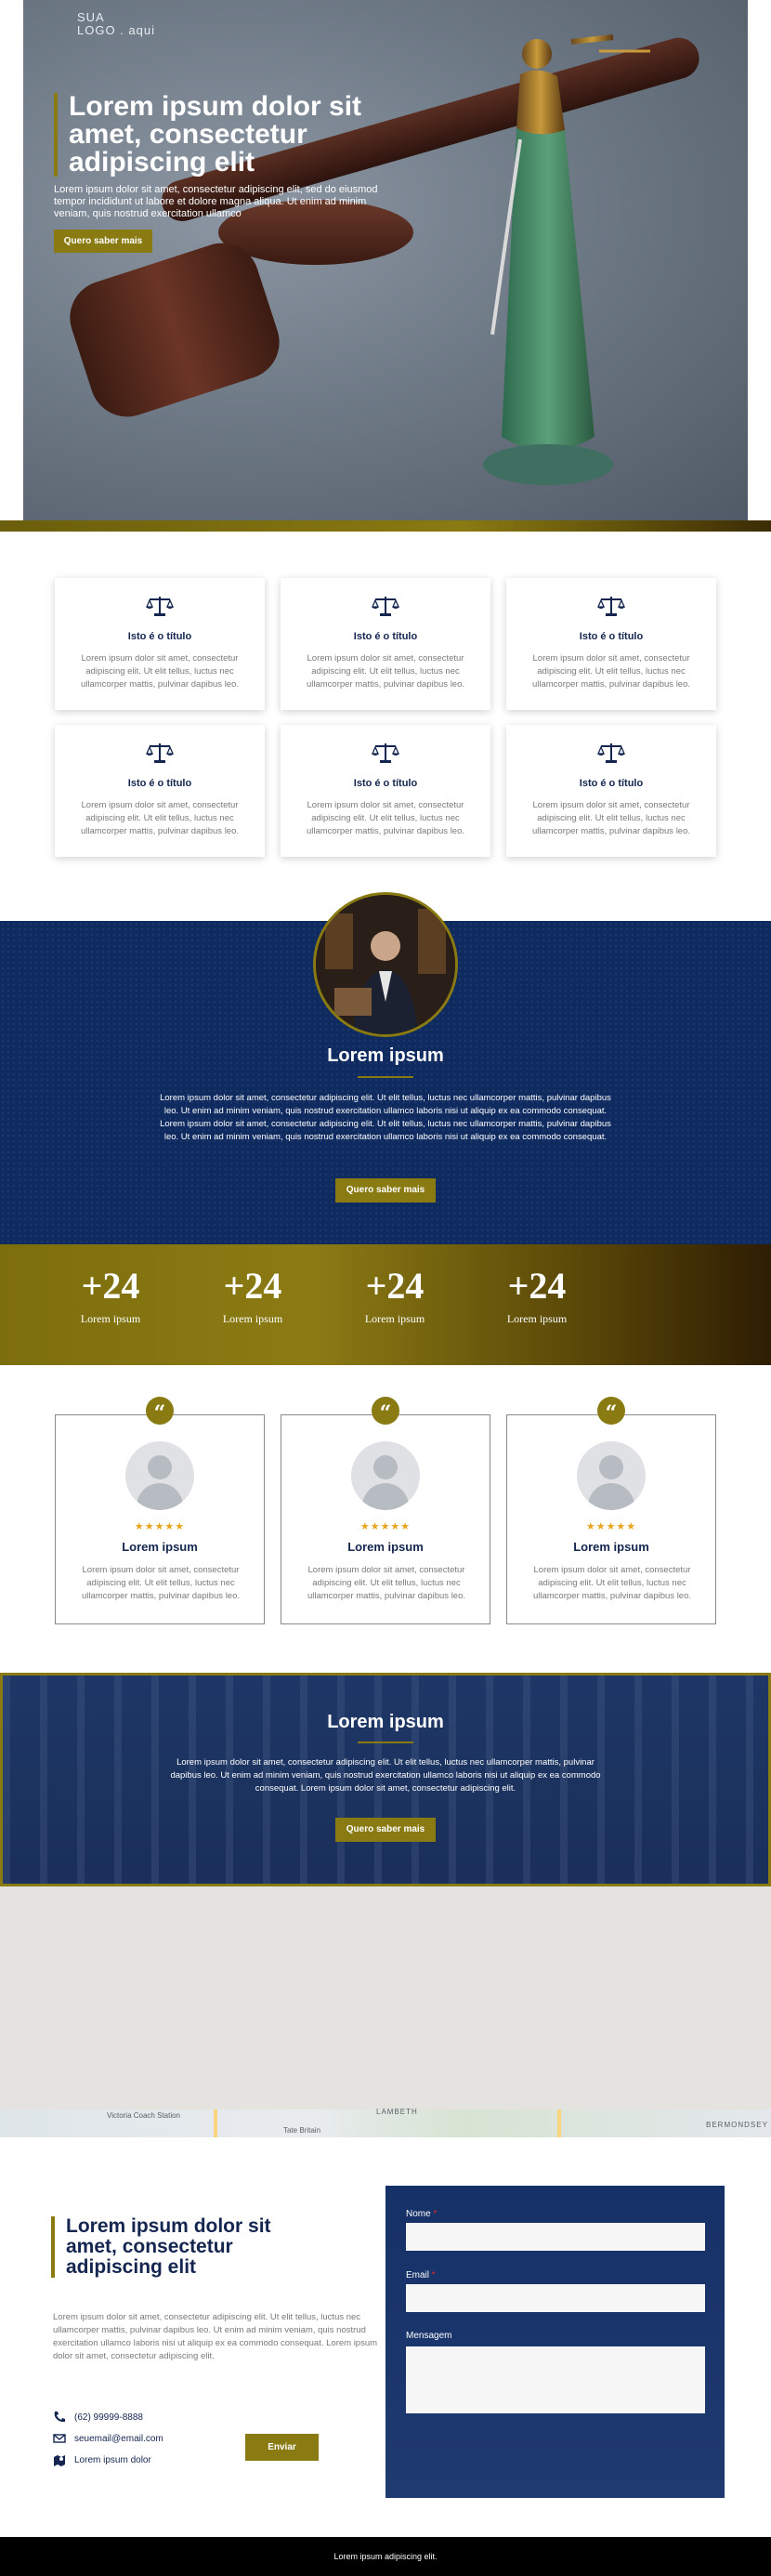  Describe the element at coordinates (418, 2275) in the screenshot. I see `email-label-text: Email` at that location.